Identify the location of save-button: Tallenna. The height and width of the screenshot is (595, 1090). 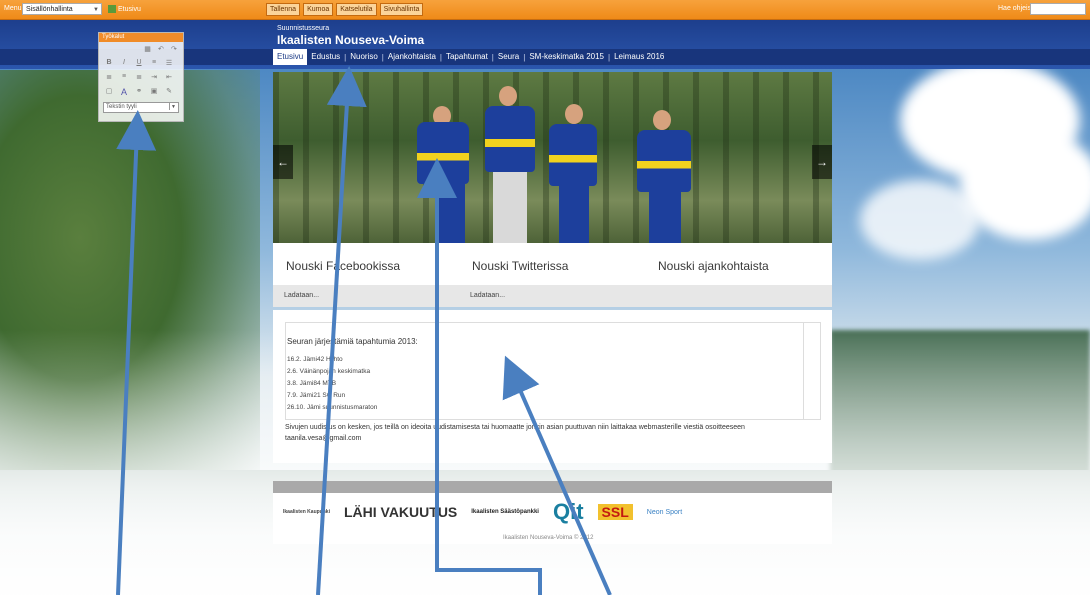
(283, 9).